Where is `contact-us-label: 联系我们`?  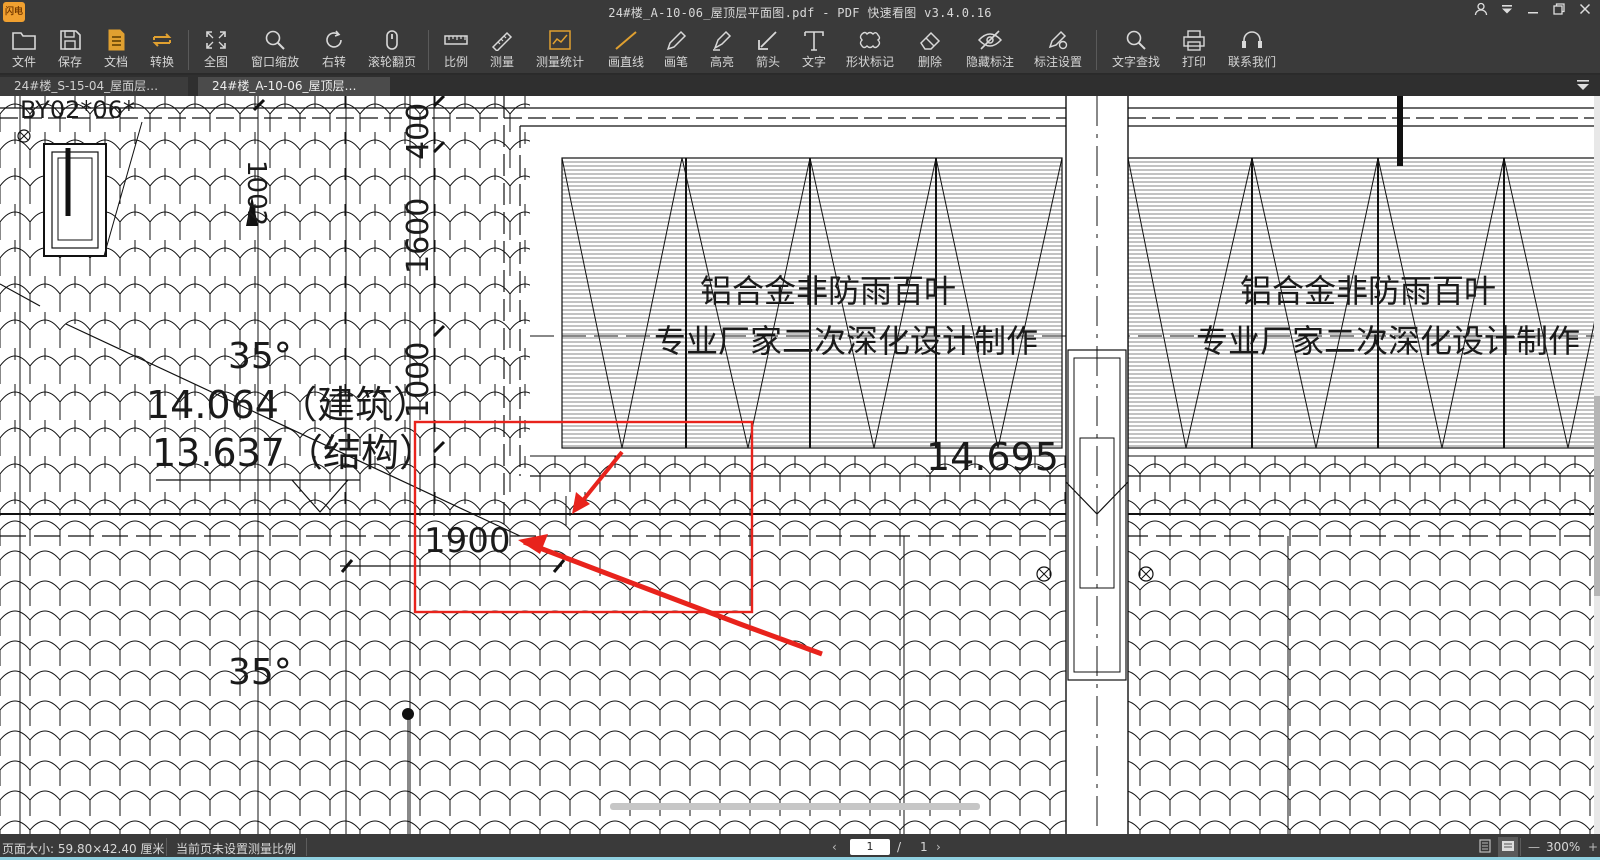 contact-us-label: 联系我们 is located at coordinates (1251, 62).